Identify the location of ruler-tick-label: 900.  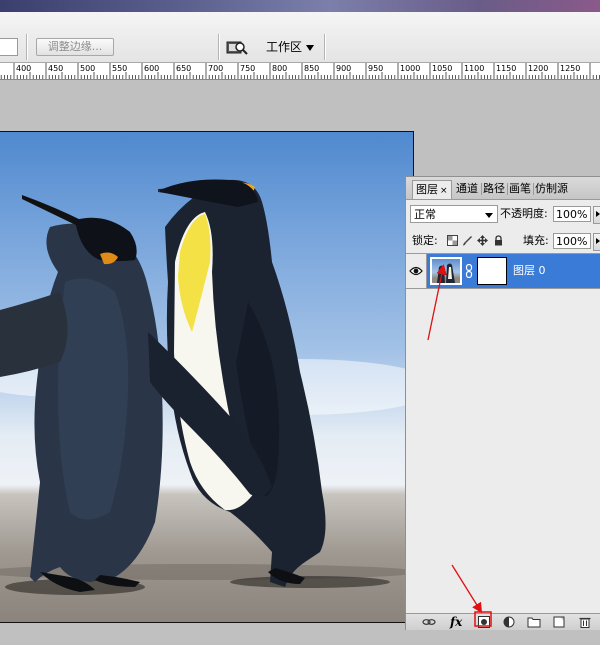
(343, 68).